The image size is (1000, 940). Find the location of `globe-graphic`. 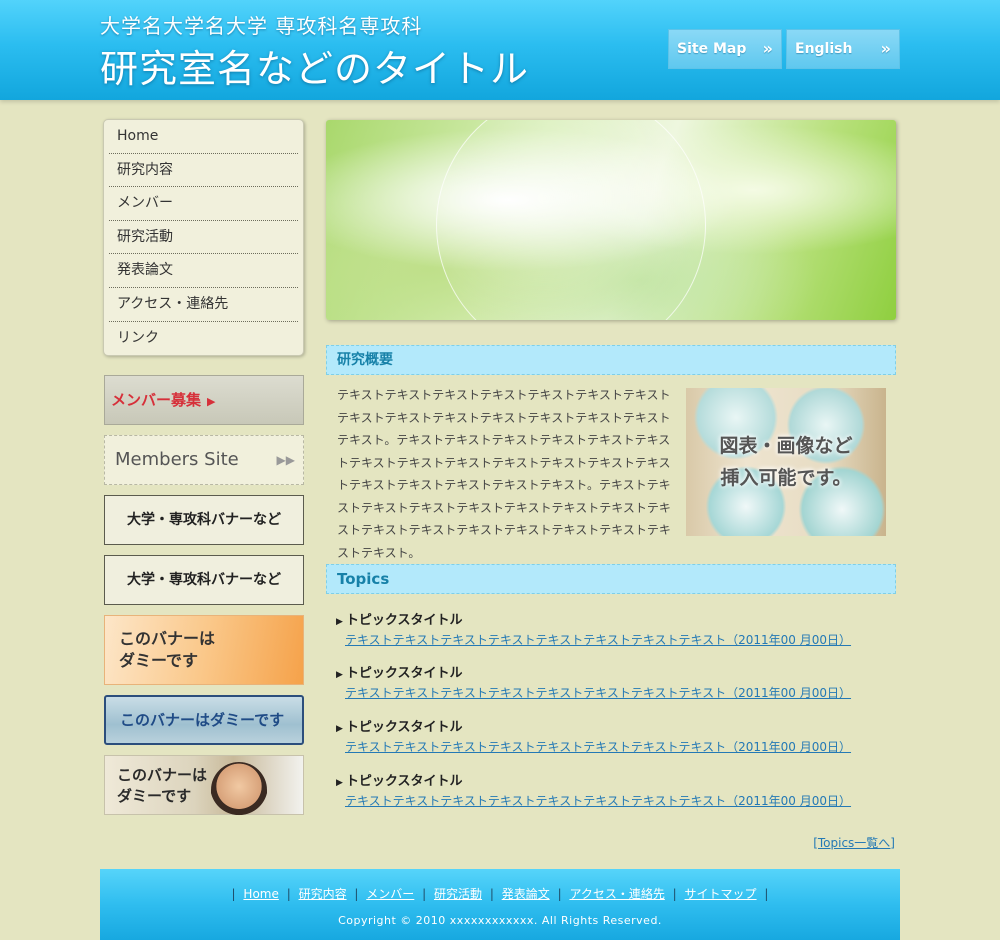

globe-graphic is located at coordinates (571, 220).